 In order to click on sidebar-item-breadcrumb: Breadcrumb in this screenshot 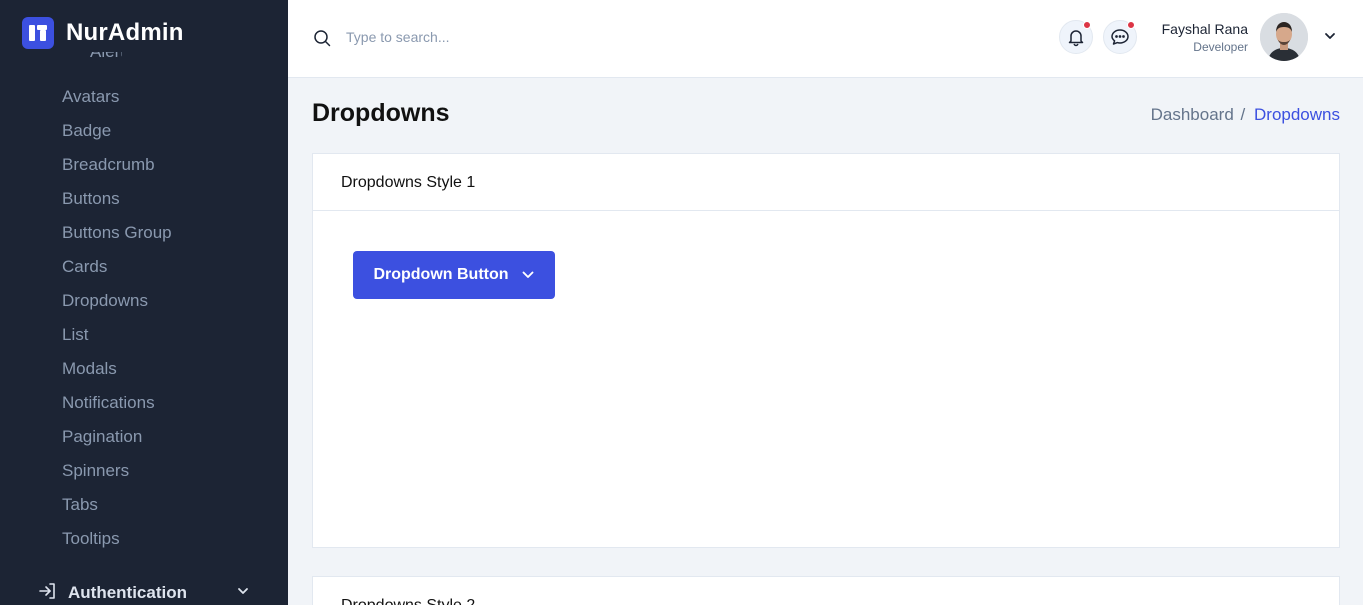, I will do `click(117, 165)`.